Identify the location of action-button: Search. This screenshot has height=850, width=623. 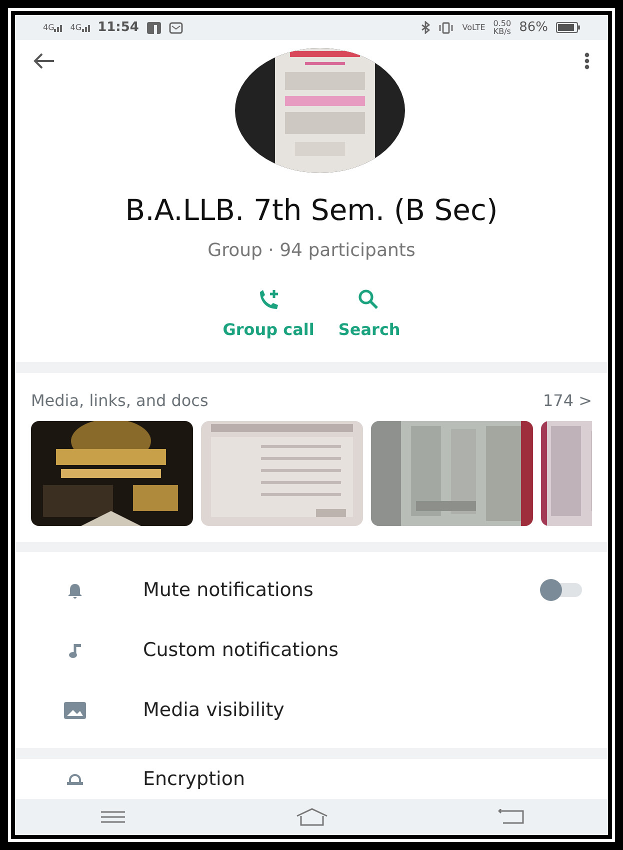
(369, 315).